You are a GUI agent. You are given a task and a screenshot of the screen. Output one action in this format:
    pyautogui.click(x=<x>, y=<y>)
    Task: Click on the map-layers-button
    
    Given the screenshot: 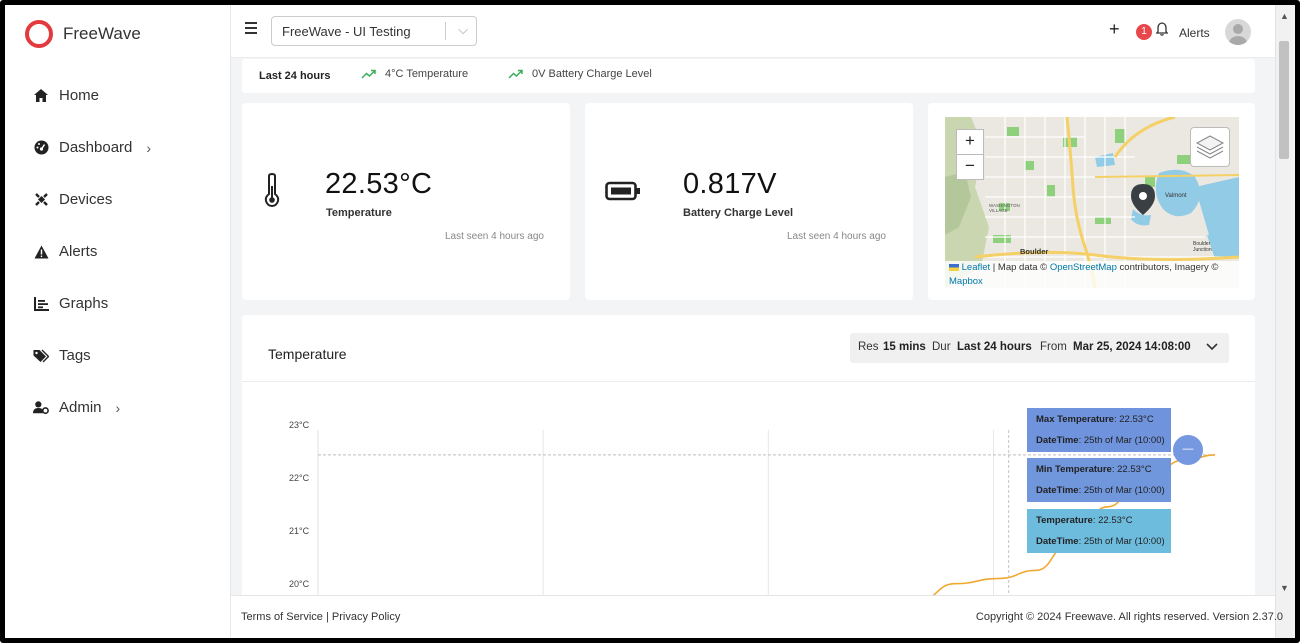 What is the action you would take?
    pyautogui.click(x=1210, y=147)
    